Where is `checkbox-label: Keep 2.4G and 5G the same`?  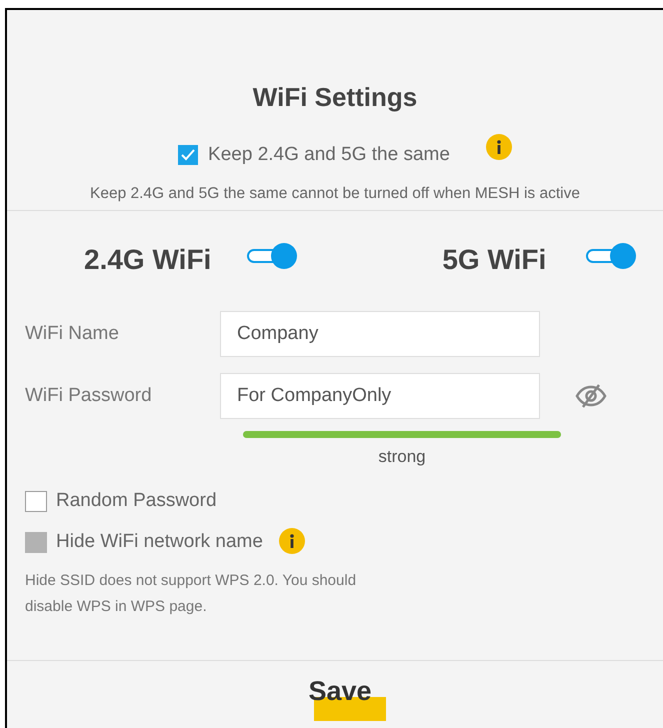 checkbox-label: Keep 2.4G and 5G the same is located at coordinates (329, 155).